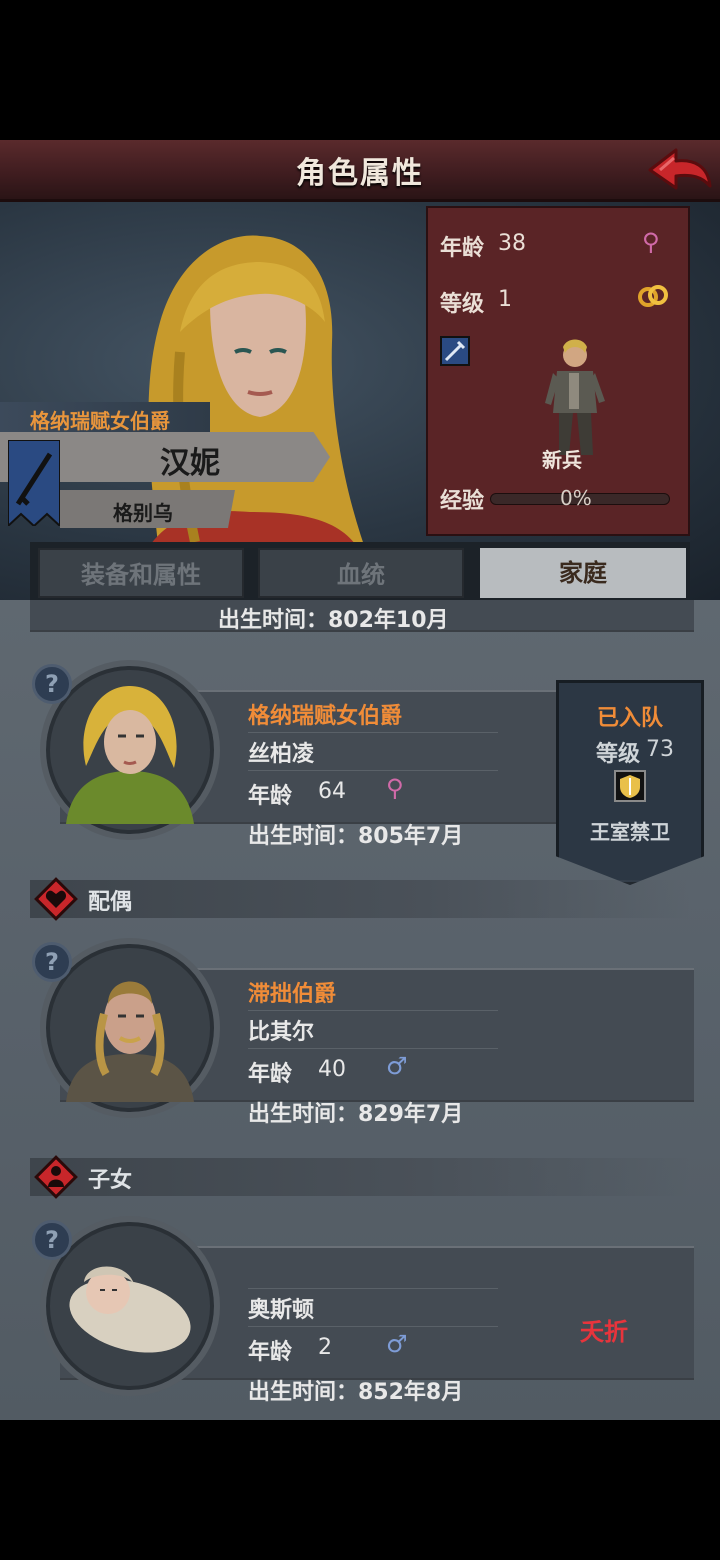  I want to click on spouse-section-label: 配偶, so click(110, 902).